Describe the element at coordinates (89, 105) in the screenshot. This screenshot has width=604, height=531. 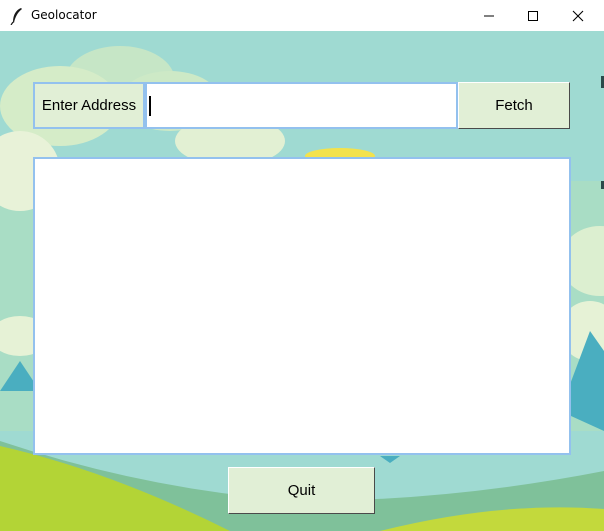
I see `address-label: Enter Address` at that location.